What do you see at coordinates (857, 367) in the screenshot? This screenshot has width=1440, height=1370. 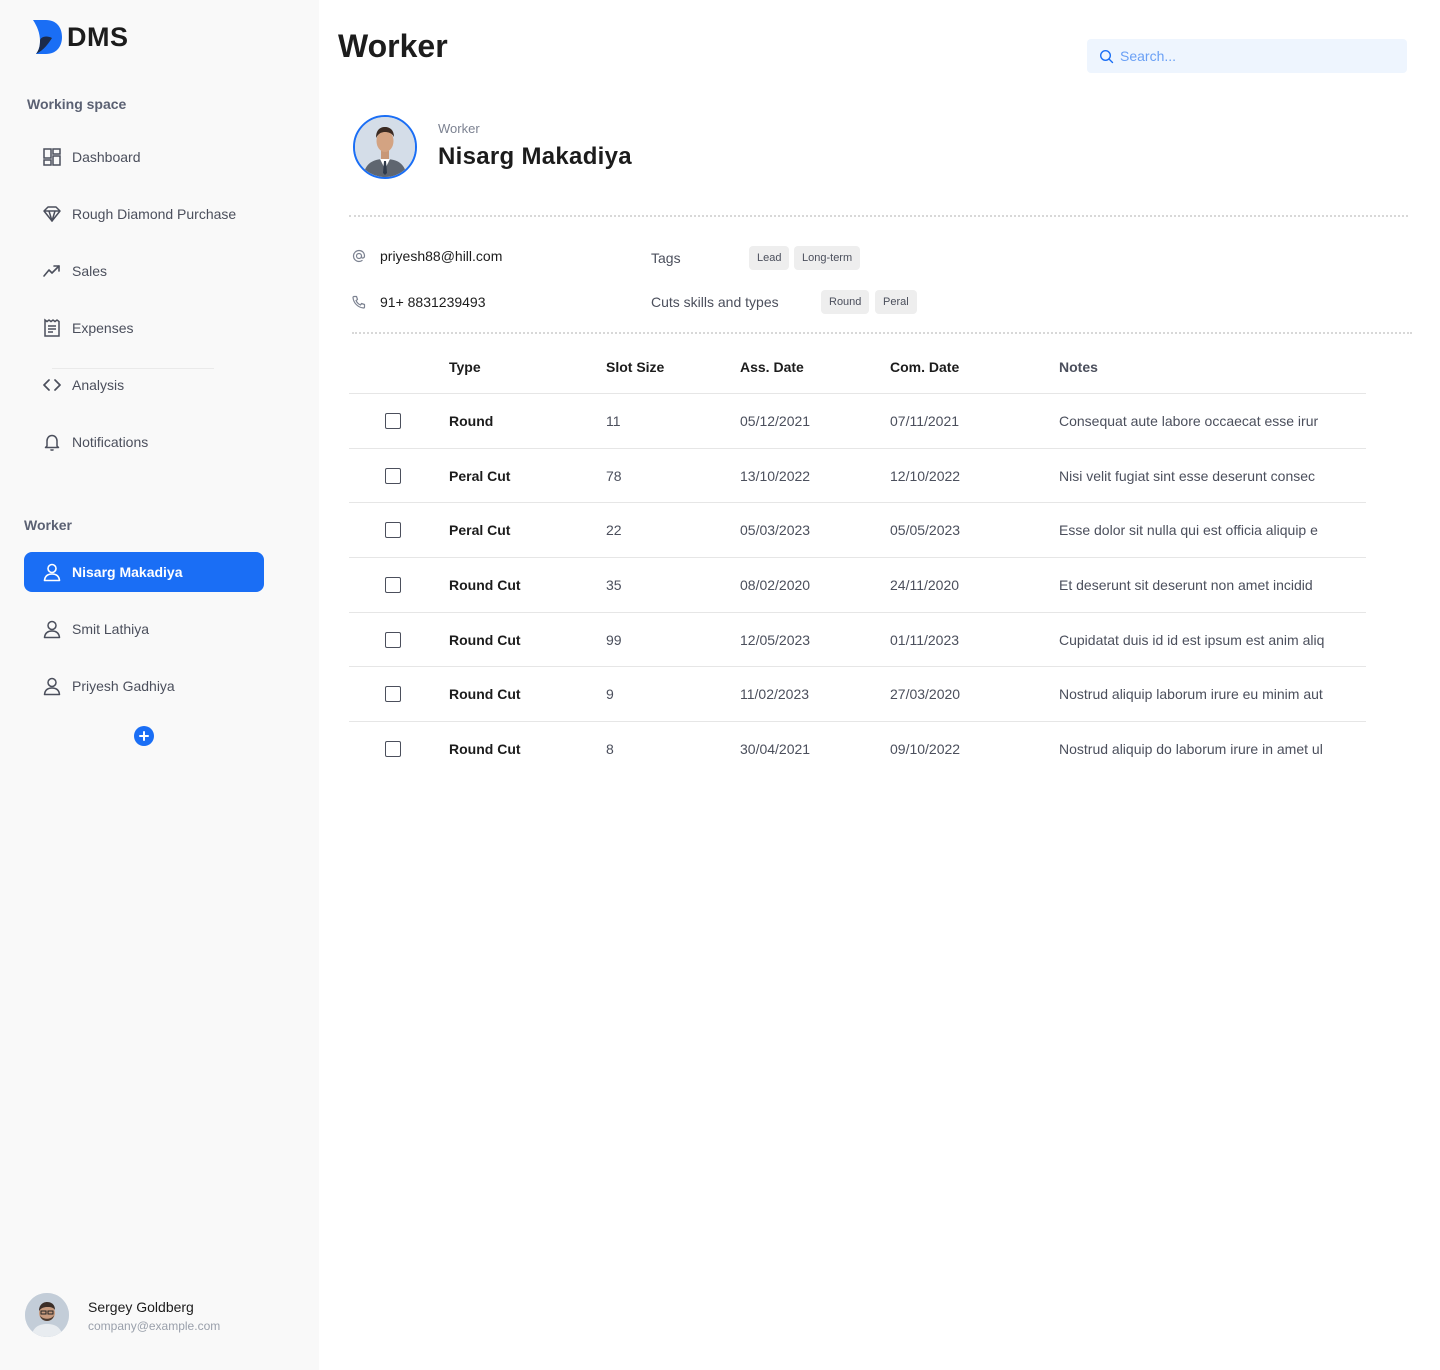 I see `table-header: Type Slot Size Ass. Date Com. Date Notes` at bounding box center [857, 367].